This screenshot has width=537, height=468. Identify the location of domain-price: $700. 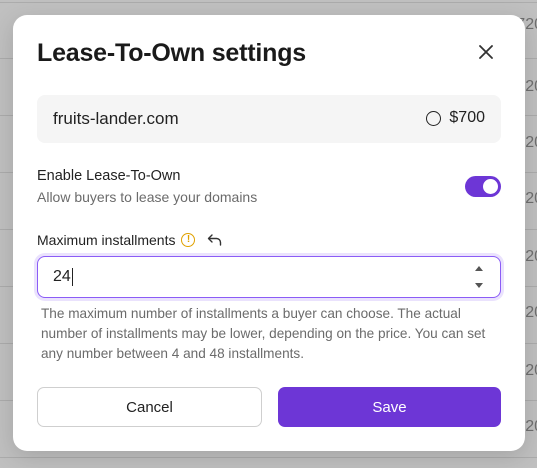
(455, 118).